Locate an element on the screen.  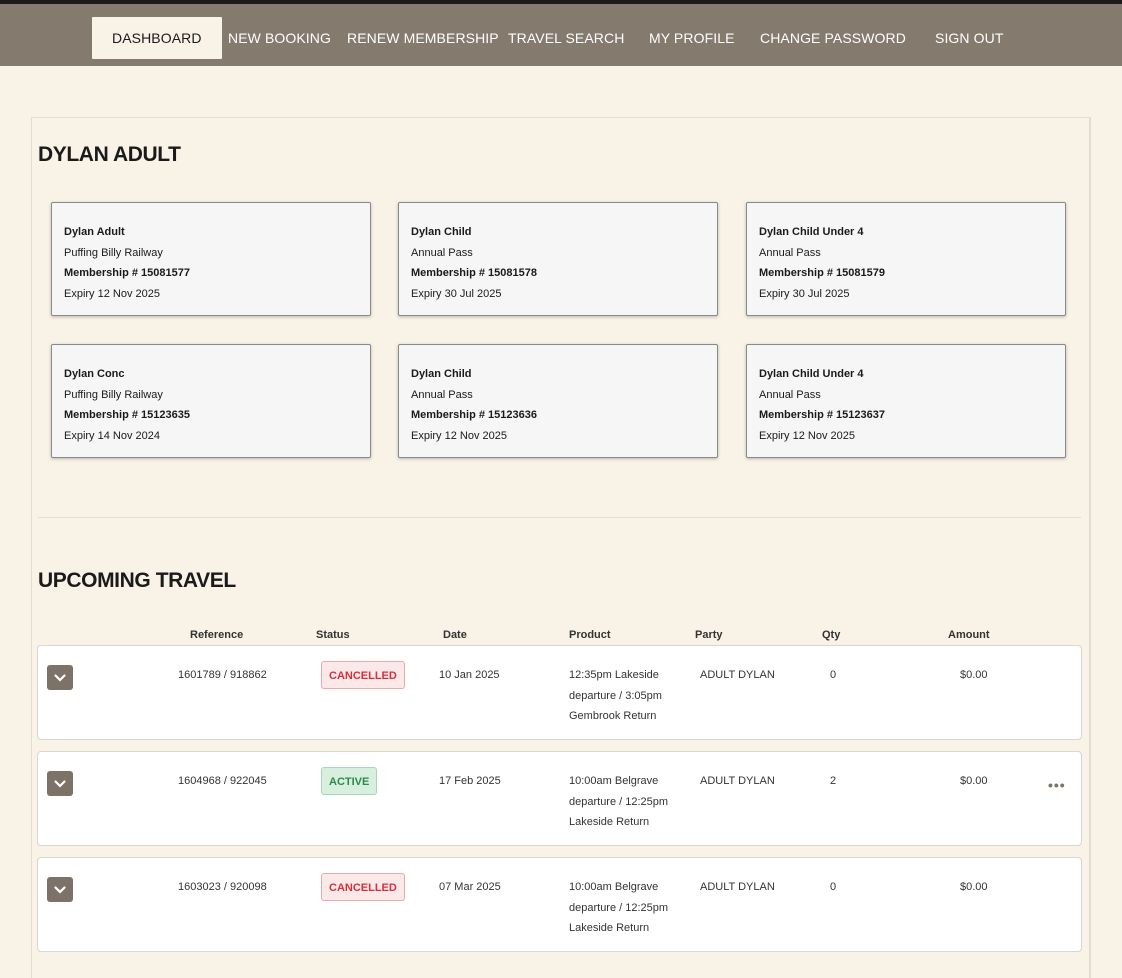
membership-number: Membership # 15123635 is located at coordinates (127, 415).